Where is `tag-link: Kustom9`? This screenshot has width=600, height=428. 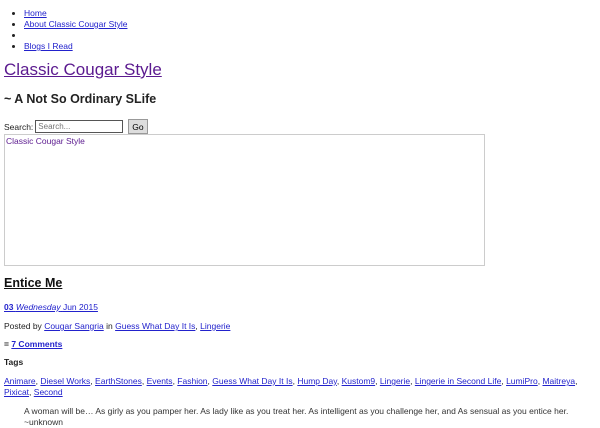
tag-link: Kustom9 is located at coordinates (359, 381).